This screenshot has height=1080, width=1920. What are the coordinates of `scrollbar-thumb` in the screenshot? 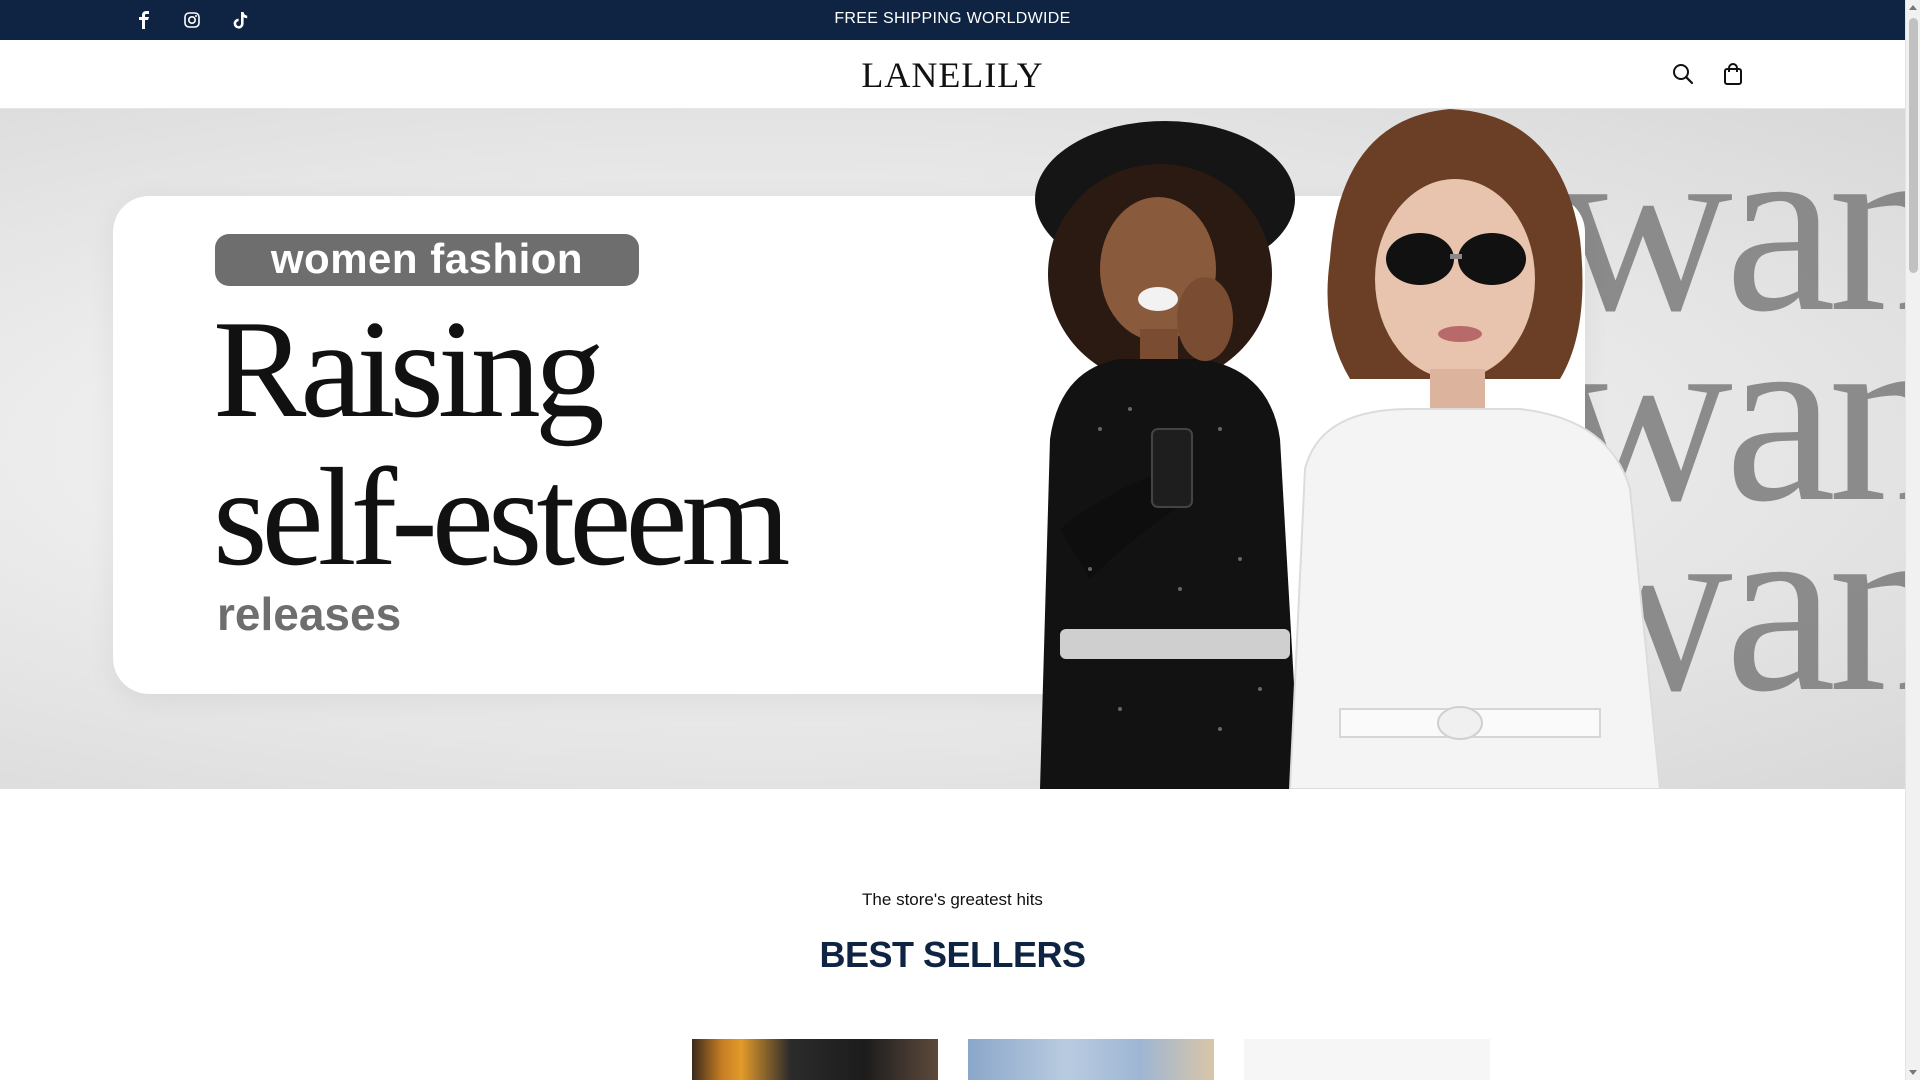 It's located at (1913, 145).